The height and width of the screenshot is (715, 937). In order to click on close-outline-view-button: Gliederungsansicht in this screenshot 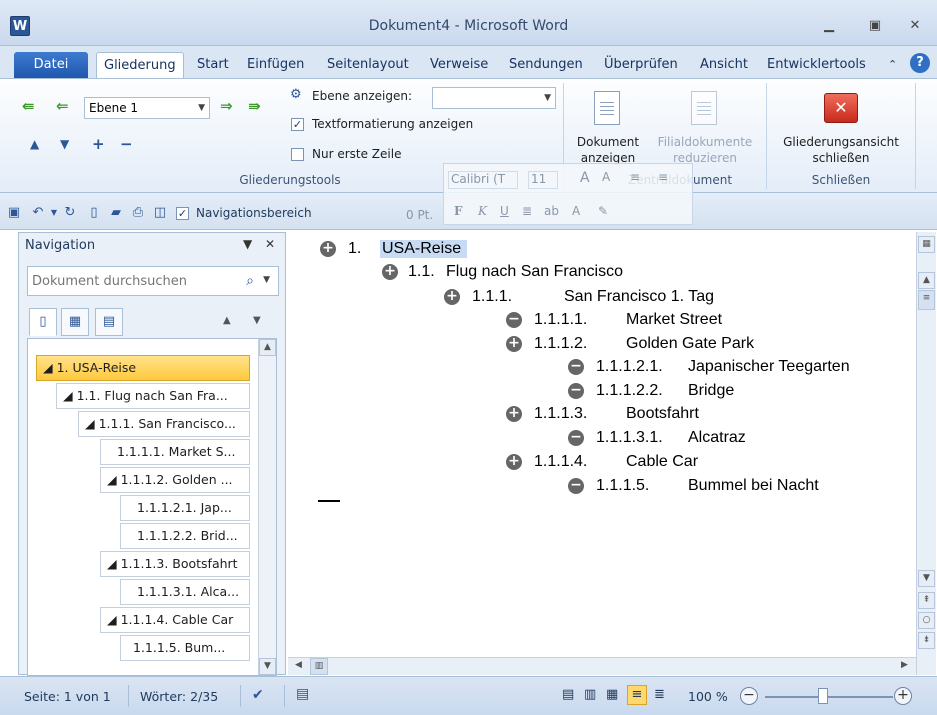, I will do `click(841, 142)`.